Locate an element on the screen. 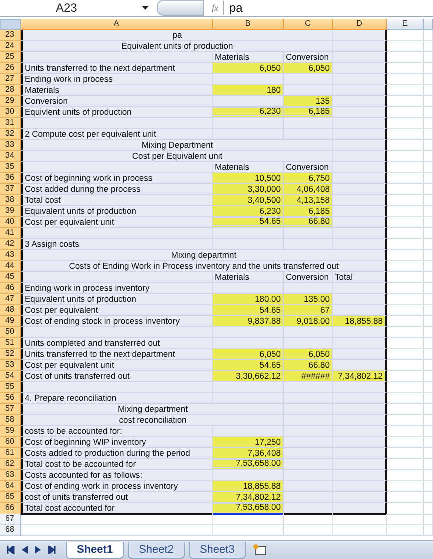  row-header: 44 is located at coordinates (10, 266).